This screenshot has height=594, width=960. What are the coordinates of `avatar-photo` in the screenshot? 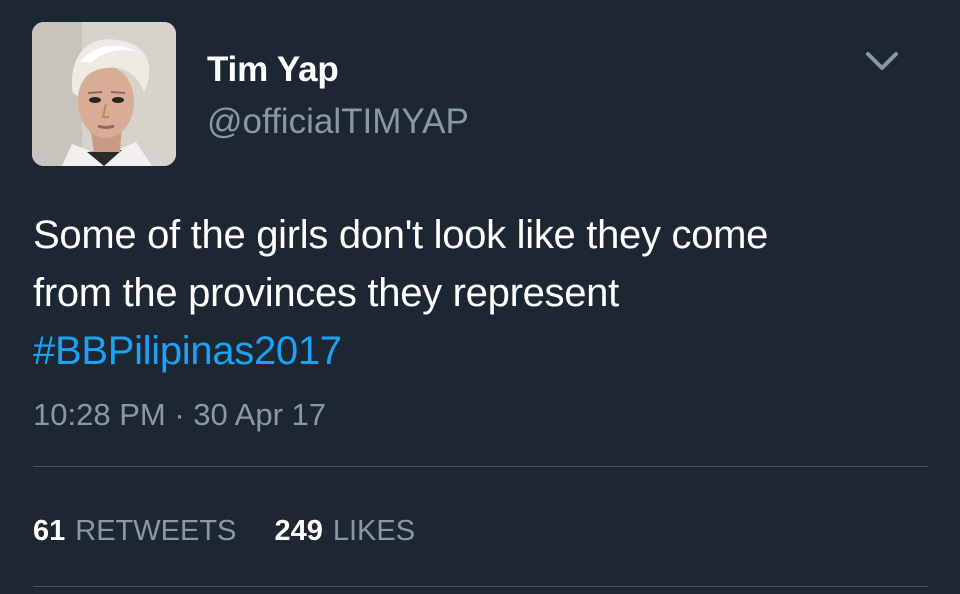 It's located at (104, 94).